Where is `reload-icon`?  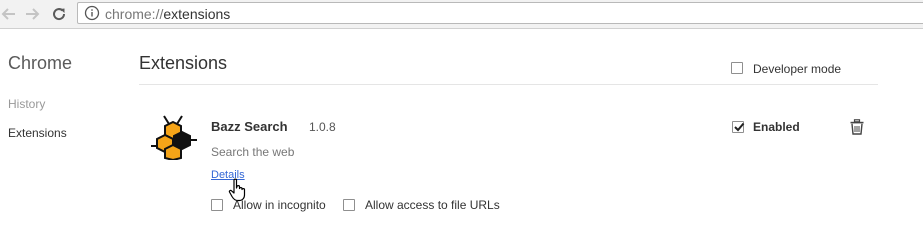 reload-icon is located at coordinates (59, 14).